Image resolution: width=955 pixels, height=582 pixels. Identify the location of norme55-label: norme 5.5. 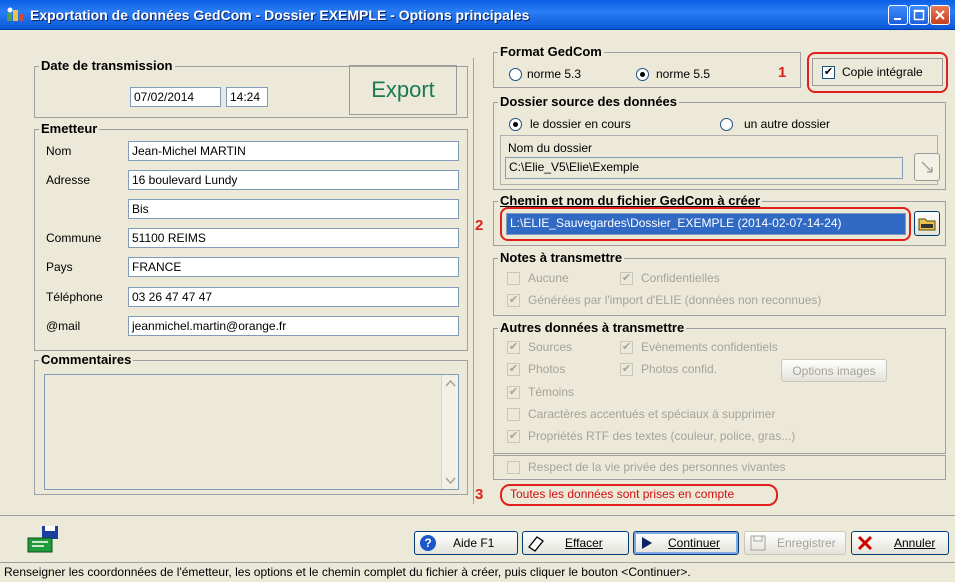
(683, 74).